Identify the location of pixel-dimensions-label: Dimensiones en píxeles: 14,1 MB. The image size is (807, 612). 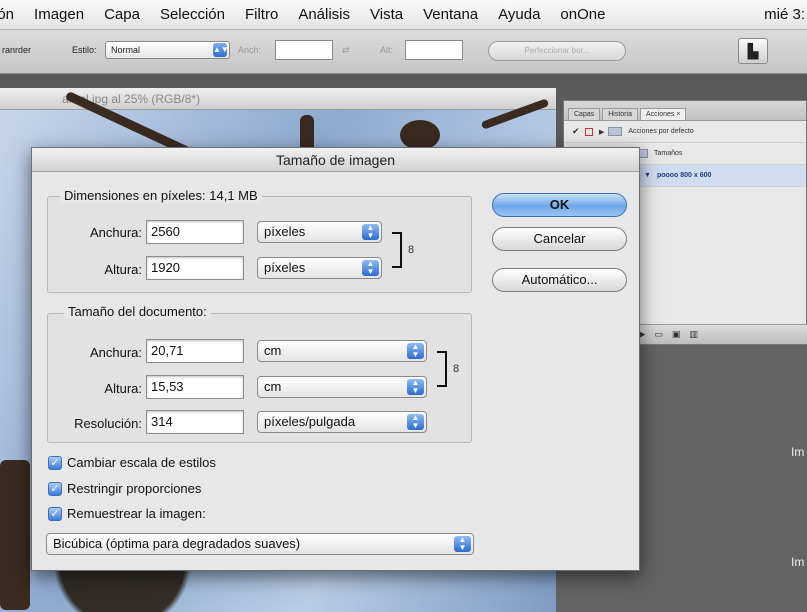
(161, 195).